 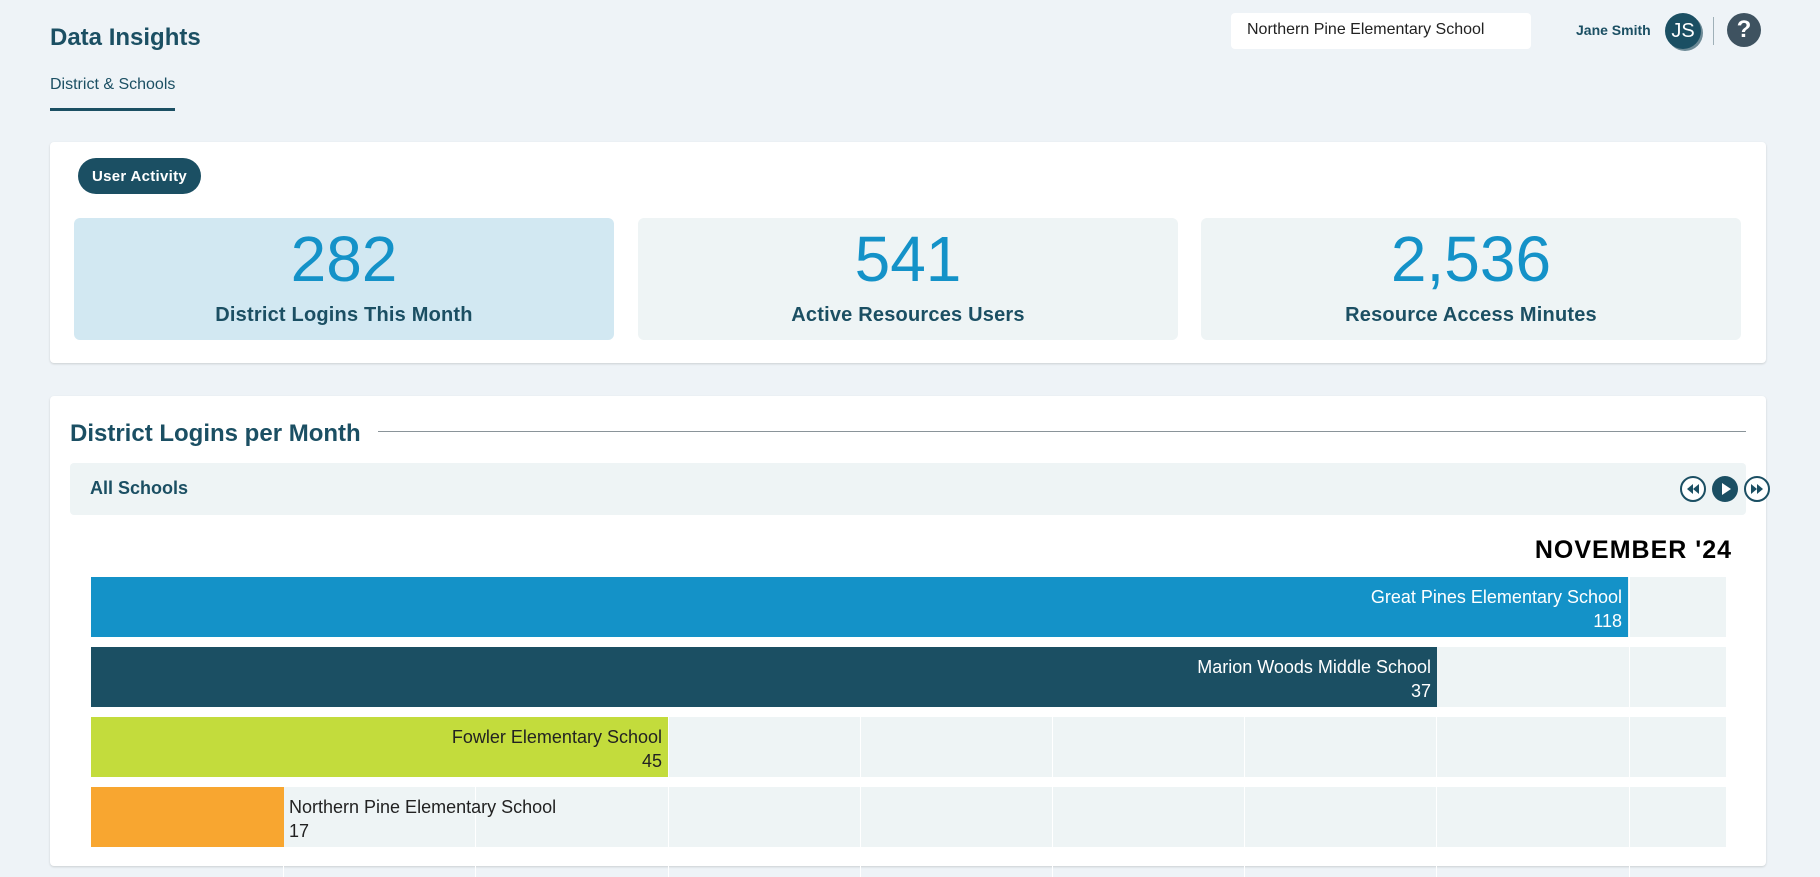 What do you see at coordinates (1757, 489) in the screenshot?
I see `fast-forward-icon` at bounding box center [1757, 489].